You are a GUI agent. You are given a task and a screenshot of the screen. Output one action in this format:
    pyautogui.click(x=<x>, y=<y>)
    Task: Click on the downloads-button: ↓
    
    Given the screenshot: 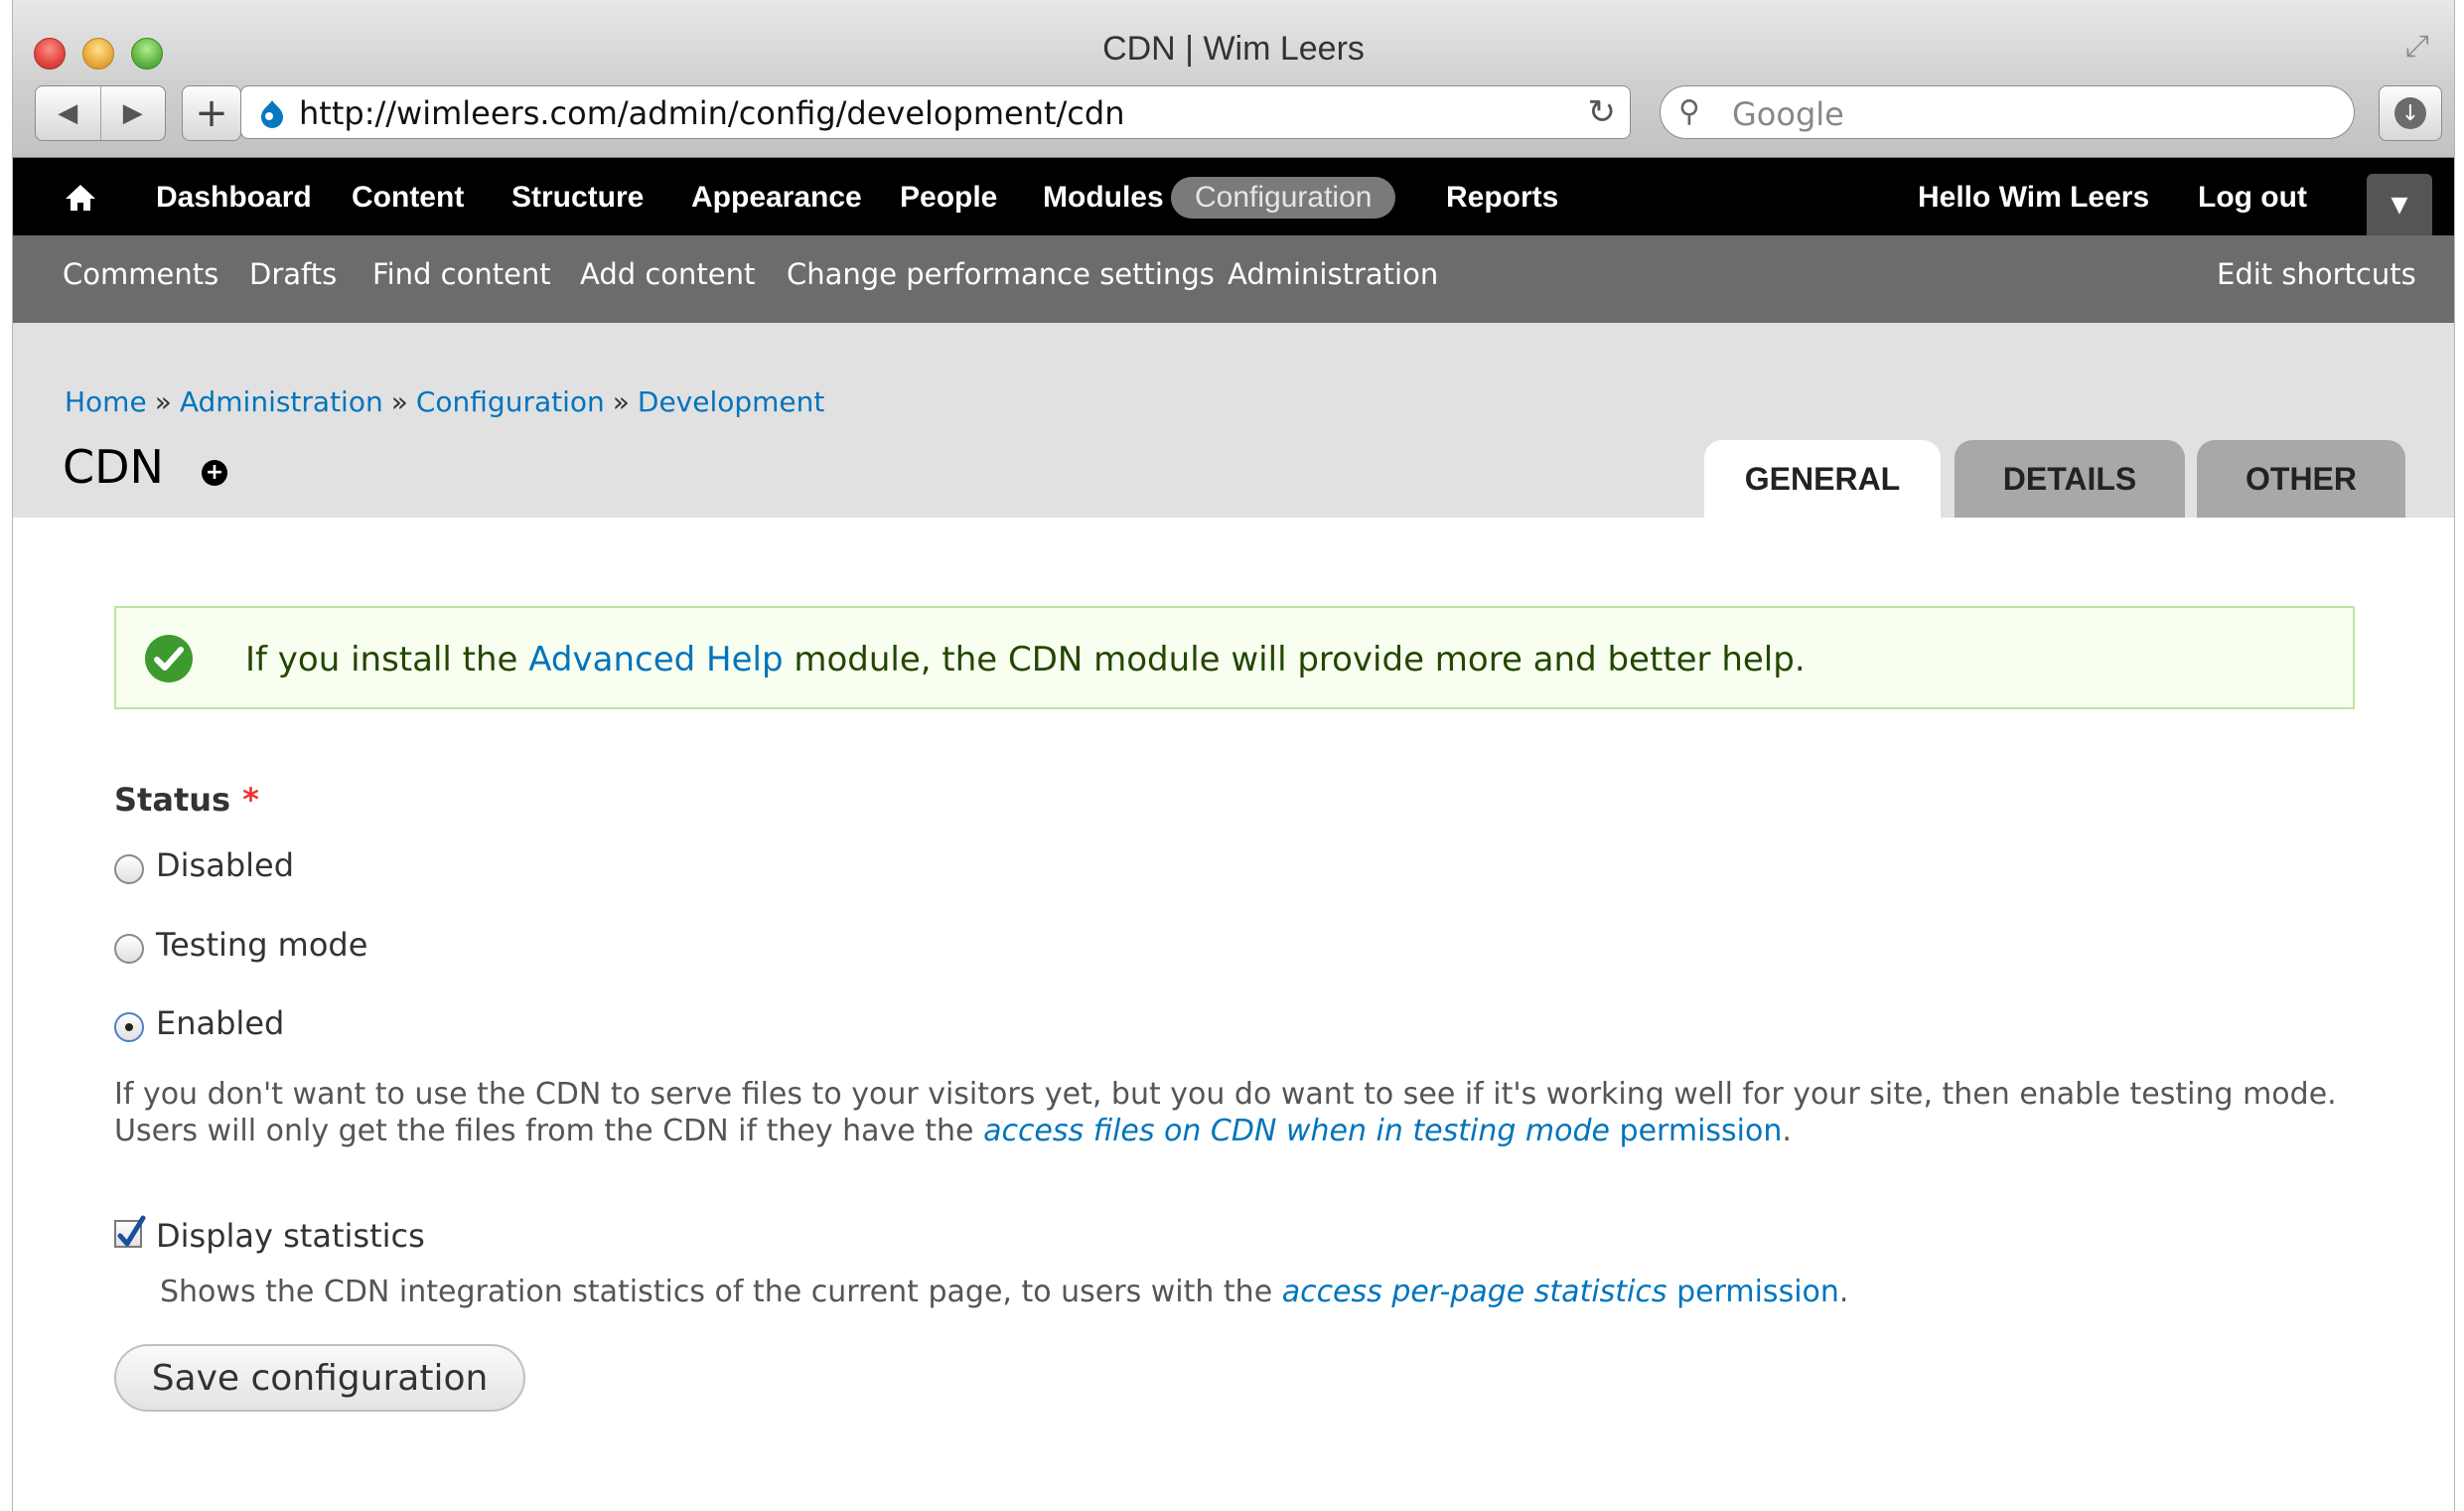 What is the action you would take?
    pyautogui.click(x=2410, y=113)
    